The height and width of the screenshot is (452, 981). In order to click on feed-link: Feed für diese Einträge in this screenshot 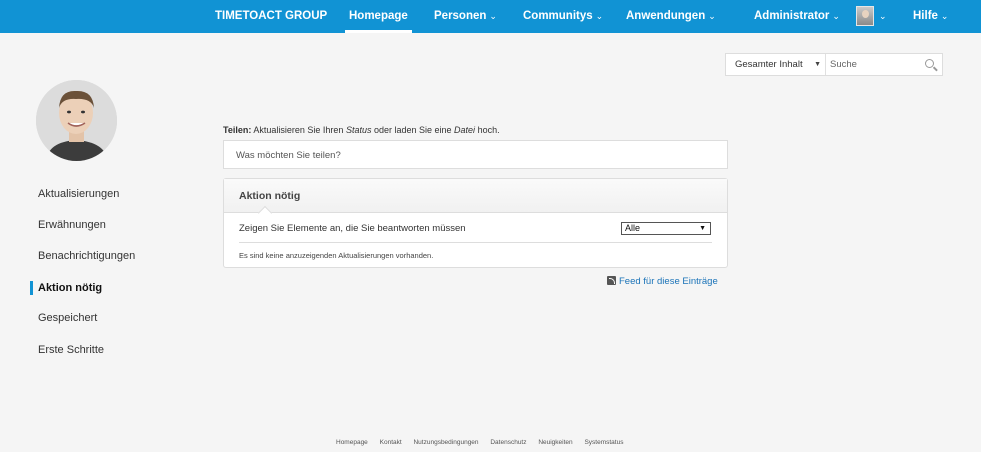, I will do `click(662, 281)`.